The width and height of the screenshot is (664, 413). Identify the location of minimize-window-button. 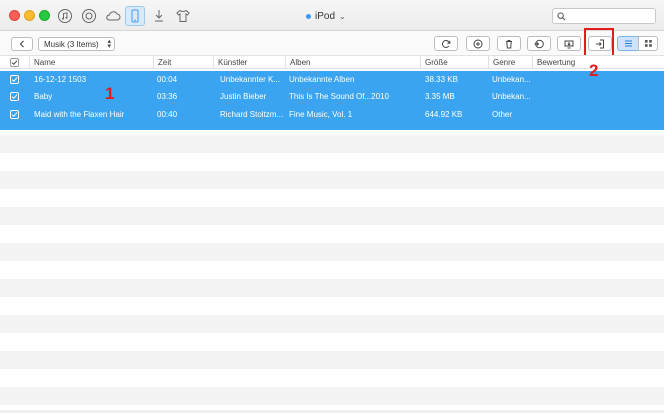
(29, 15).